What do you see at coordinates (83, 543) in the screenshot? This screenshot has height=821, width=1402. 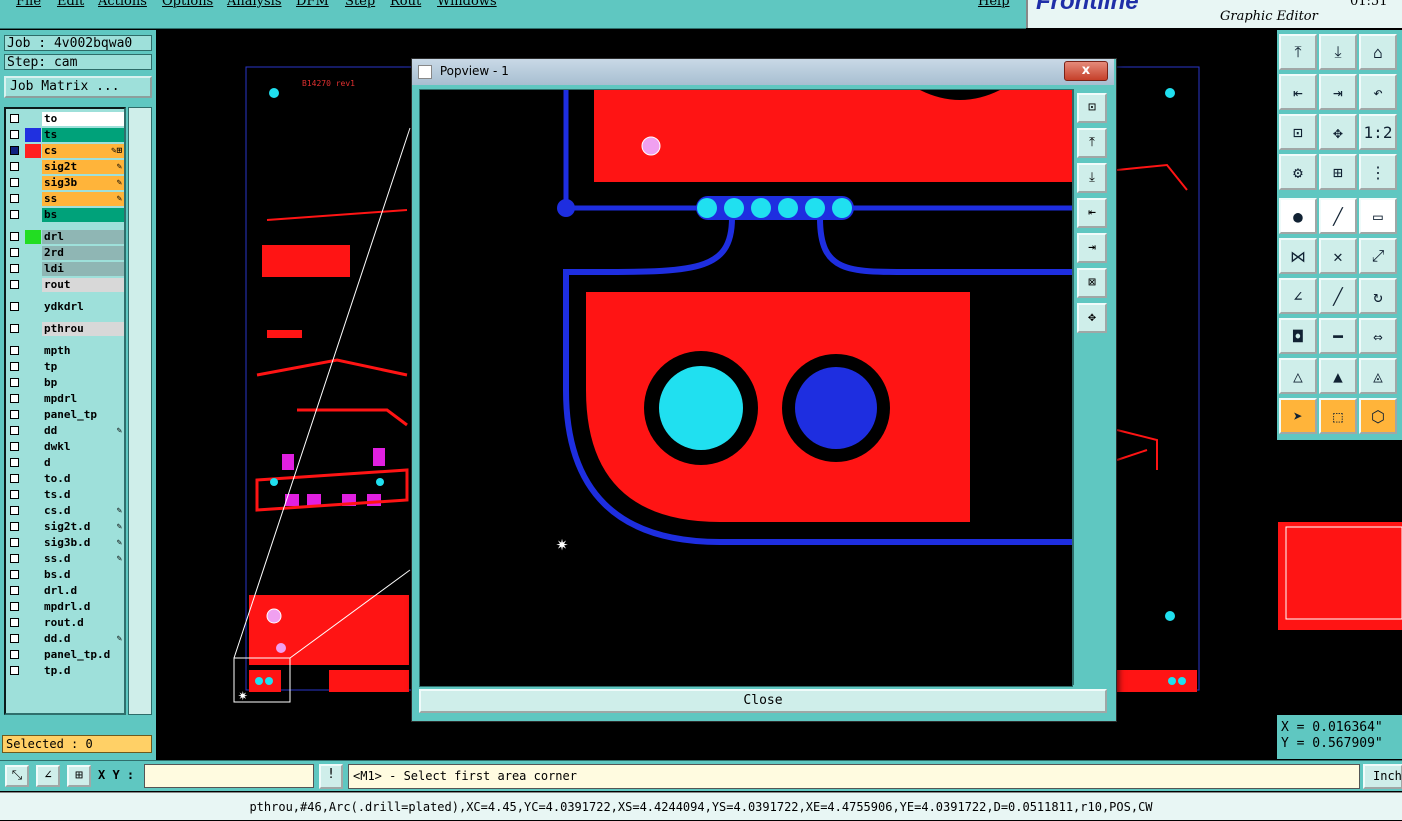 I see `layer-name: sig3b.d ✎` at bounding box center [83, 543].